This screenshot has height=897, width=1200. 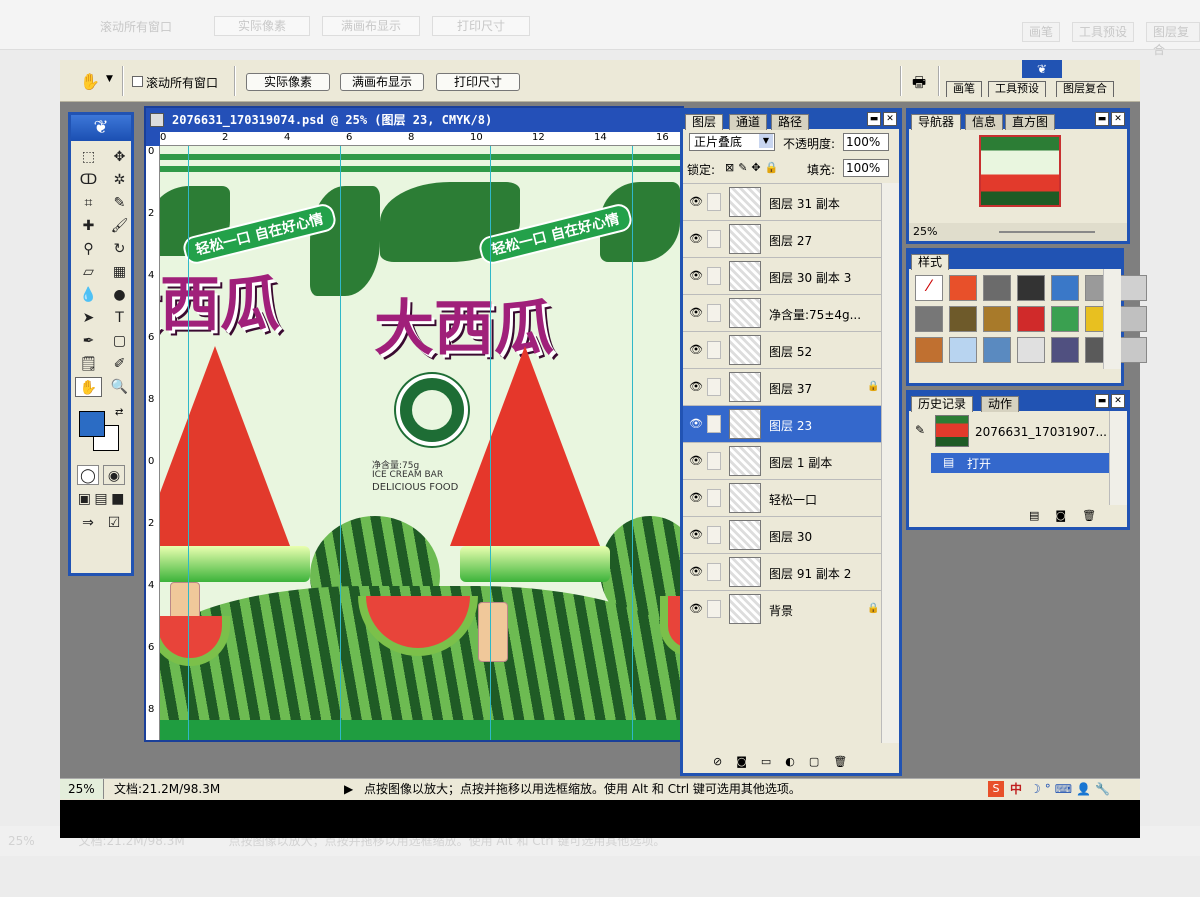 What do you see at coordinates (88, 157) in the screenshot?
I see `marquee-tool-icon: ⬚` at bounding box center [88, 157].